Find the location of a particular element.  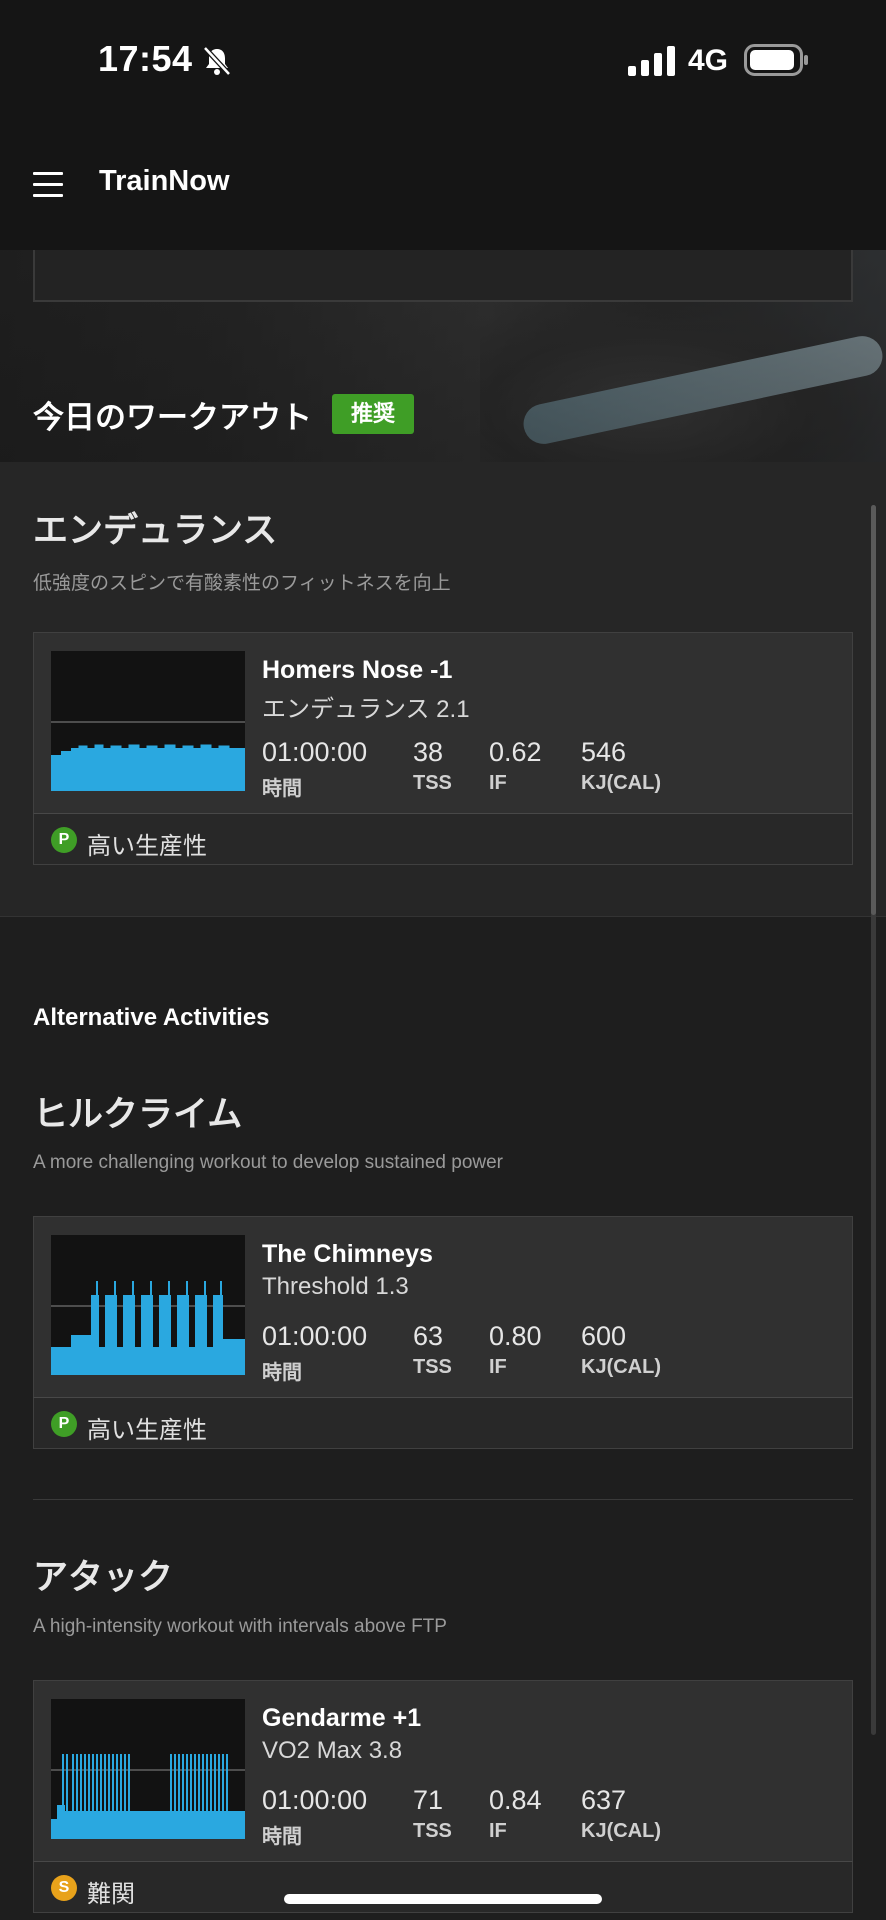

app-title: TrainNow is located at coordinates (164, 181).